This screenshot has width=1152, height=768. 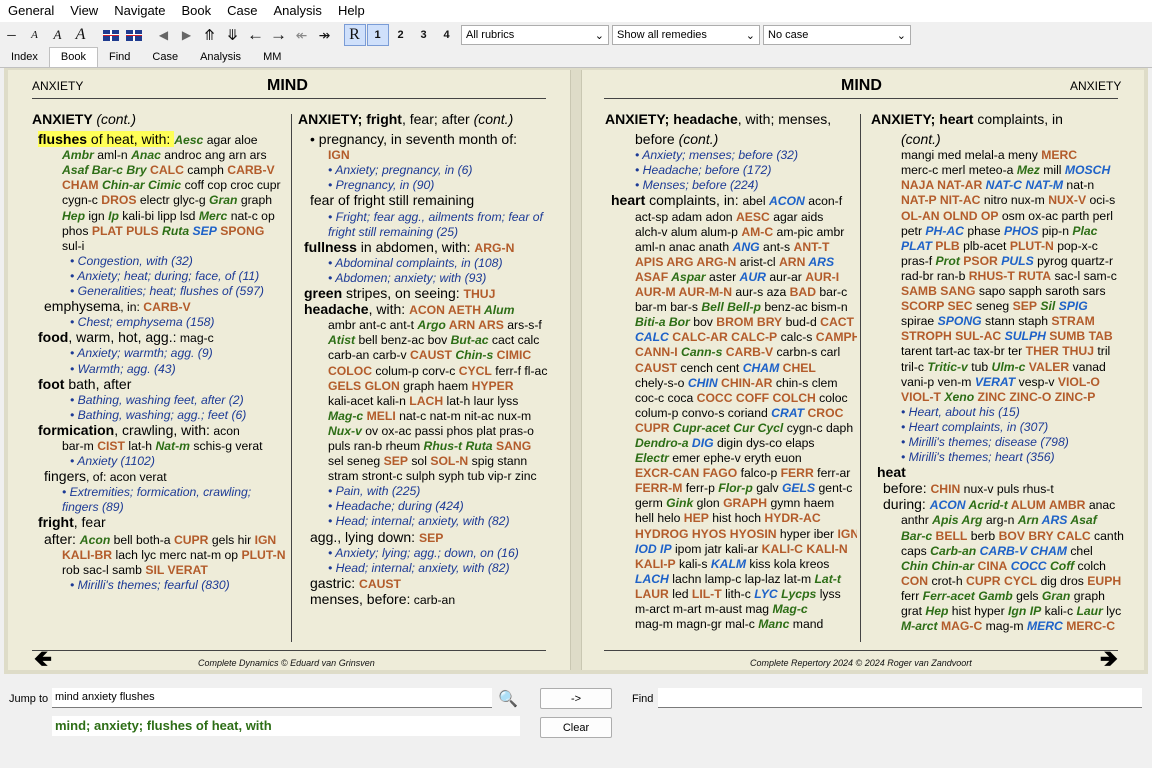 I want to click on degree-2-button: 2, so click(x=401, y=35).